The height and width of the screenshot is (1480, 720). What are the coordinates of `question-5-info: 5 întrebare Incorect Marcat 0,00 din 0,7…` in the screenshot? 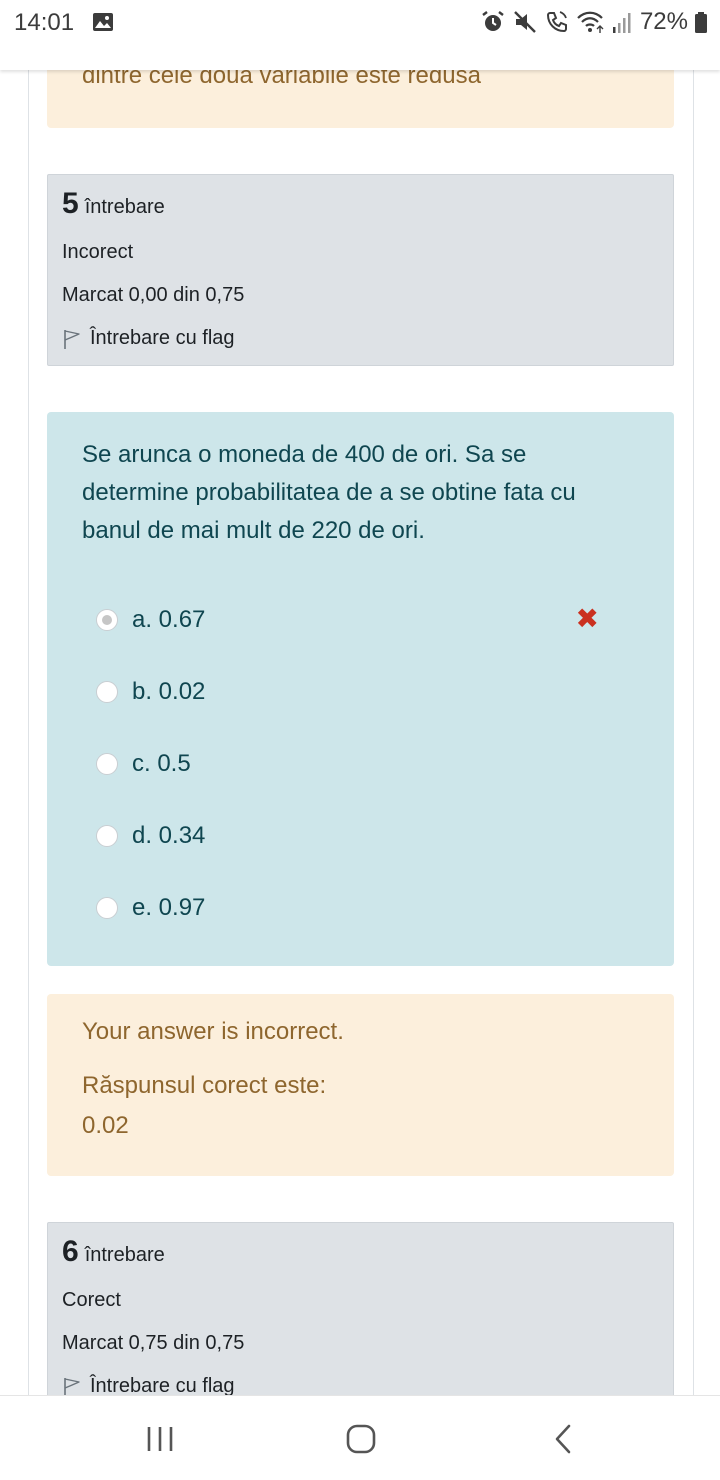 It's located at (360, 270).